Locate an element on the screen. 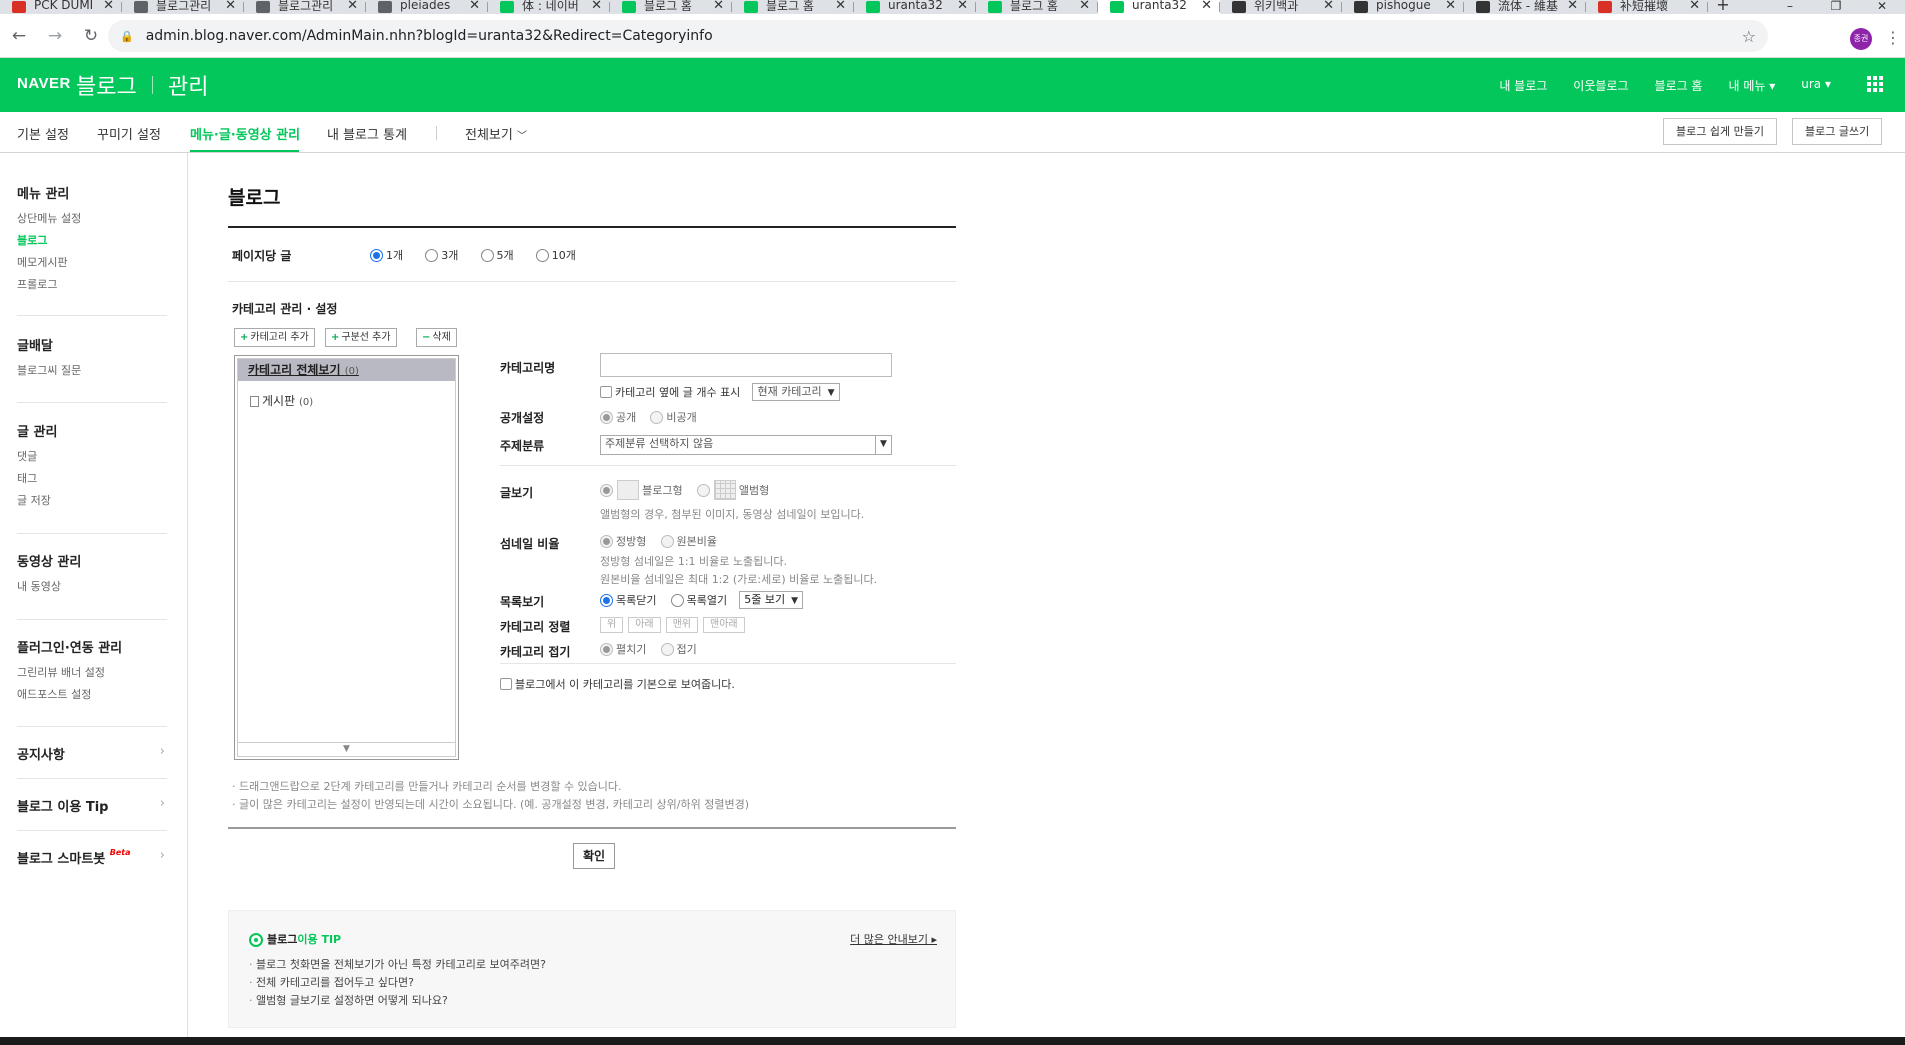 This screenshot has width=1905, height=1045. reload-icon: ↻ is located at coordinates (91, 36).